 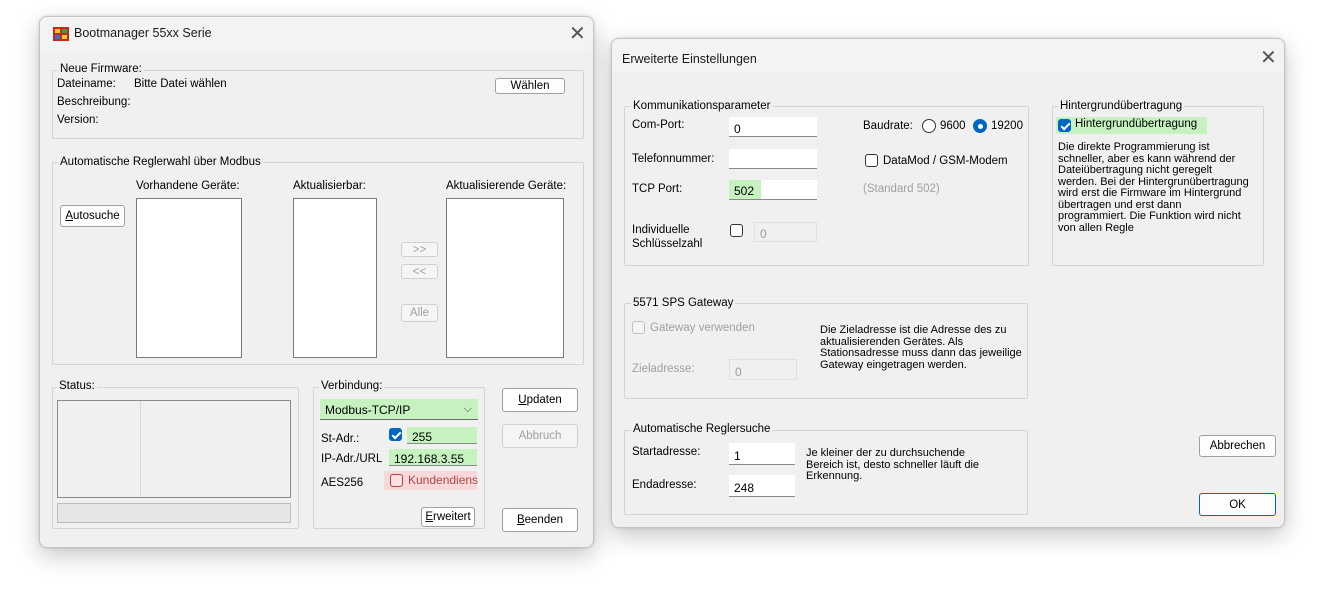 What do you see at coordinates (189, 278) in the screenshot?
I see `available-devices-list` at bounding box center [189, 278].